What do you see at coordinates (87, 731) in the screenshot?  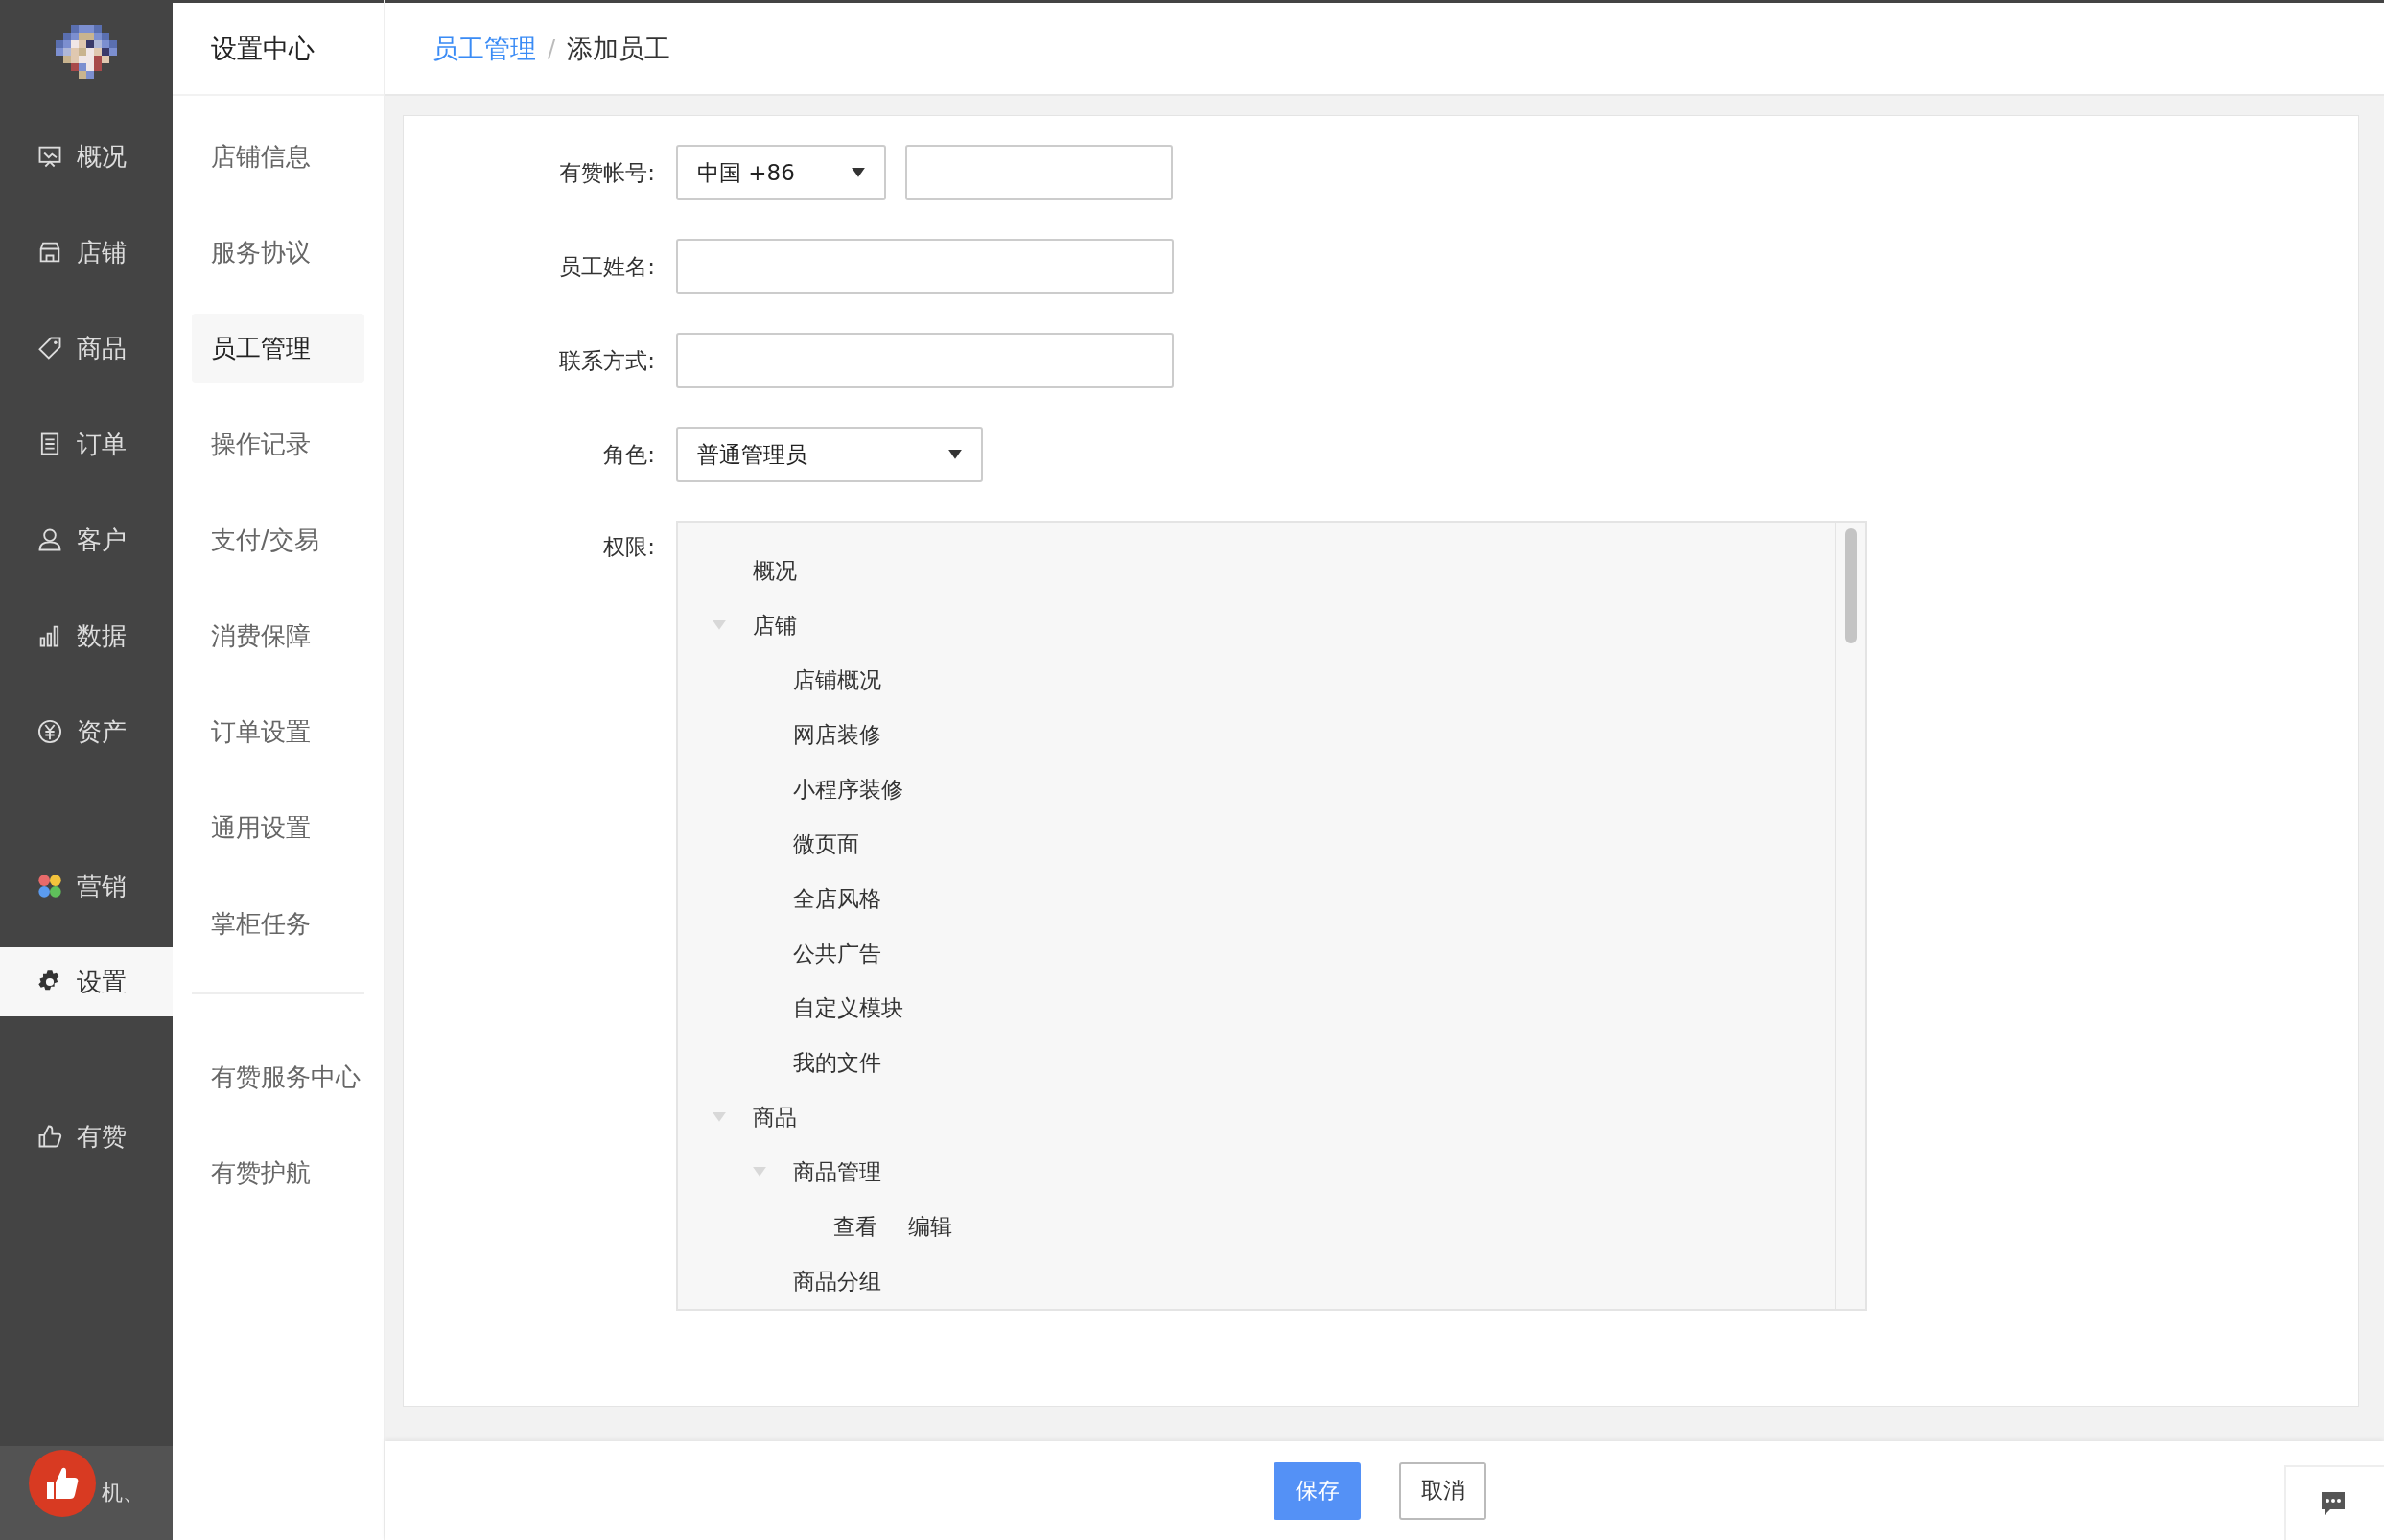 I see `nav-item: 资产` at bounding box center [87, 731].